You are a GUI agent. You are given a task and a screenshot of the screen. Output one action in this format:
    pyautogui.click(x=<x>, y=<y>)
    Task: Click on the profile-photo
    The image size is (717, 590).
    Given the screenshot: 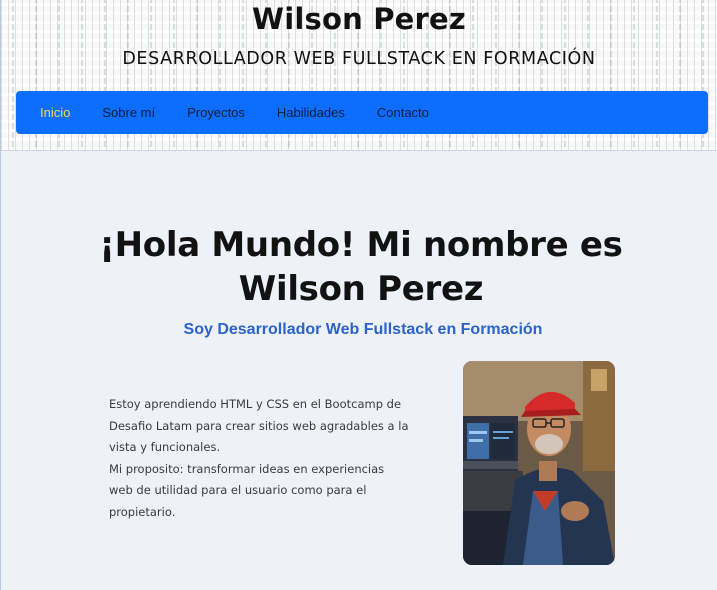 What is the action you would take?
    pyautogui.click(x=539, y=463)
    